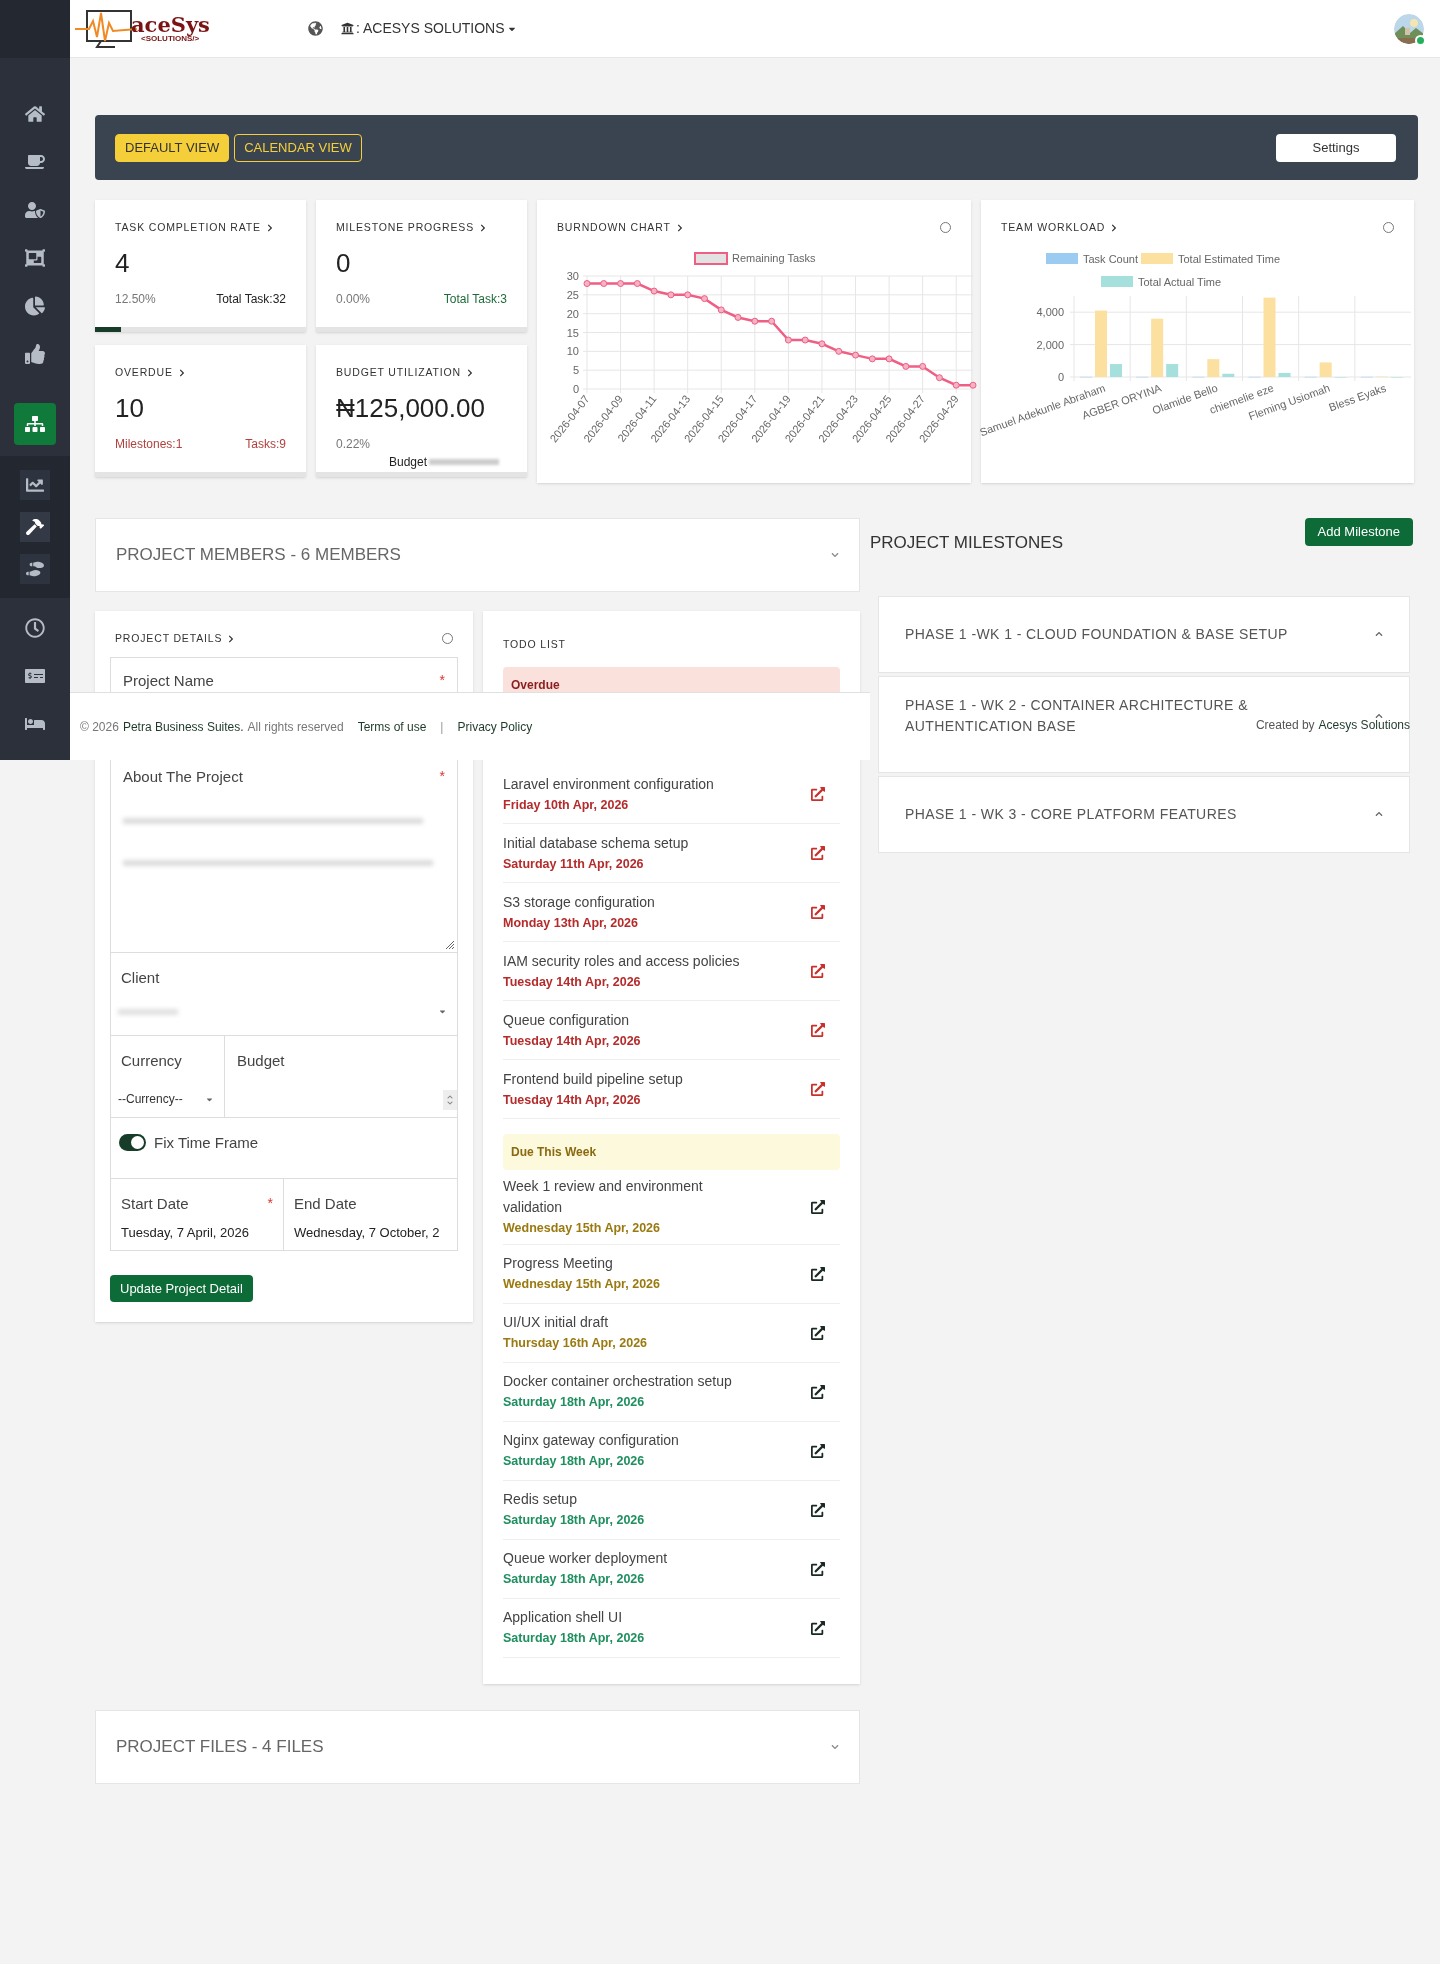  Describe the element at coordinates (620, 228) in the screenshot. I see `card-title-link: BURNDOWN CHART` at that location.